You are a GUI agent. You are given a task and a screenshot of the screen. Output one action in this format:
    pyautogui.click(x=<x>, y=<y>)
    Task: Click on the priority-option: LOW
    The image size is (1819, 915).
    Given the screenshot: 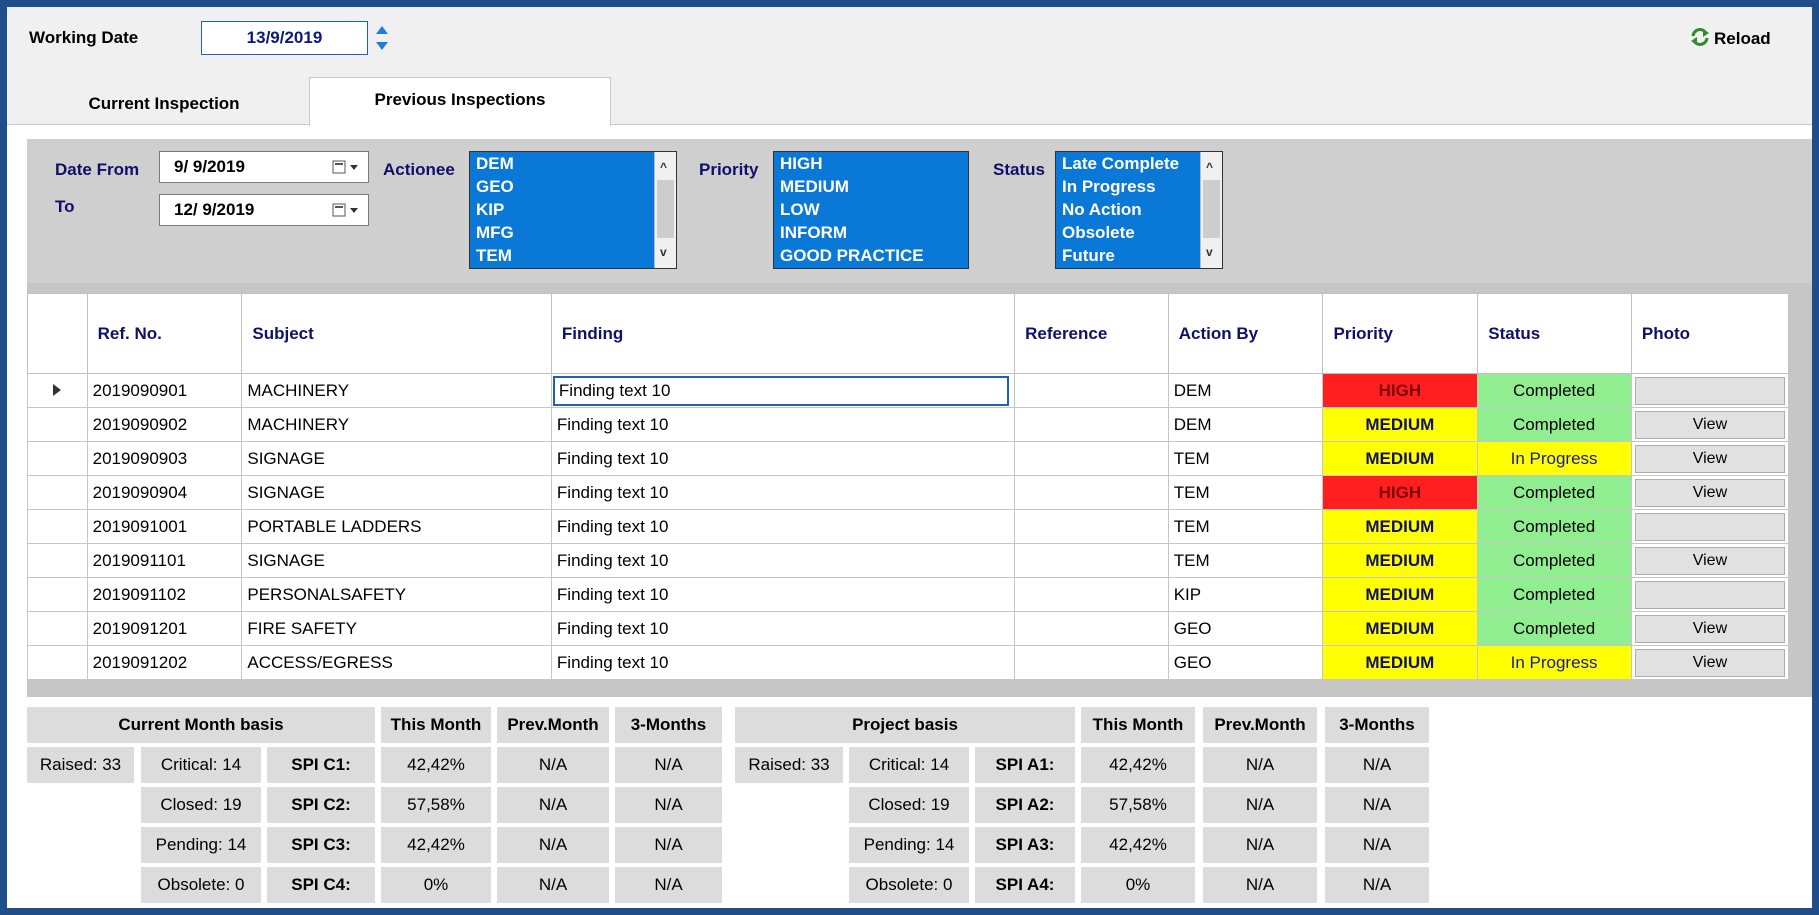 What is the action you would take?
    pyautogui.click(x=874, y=209)
    